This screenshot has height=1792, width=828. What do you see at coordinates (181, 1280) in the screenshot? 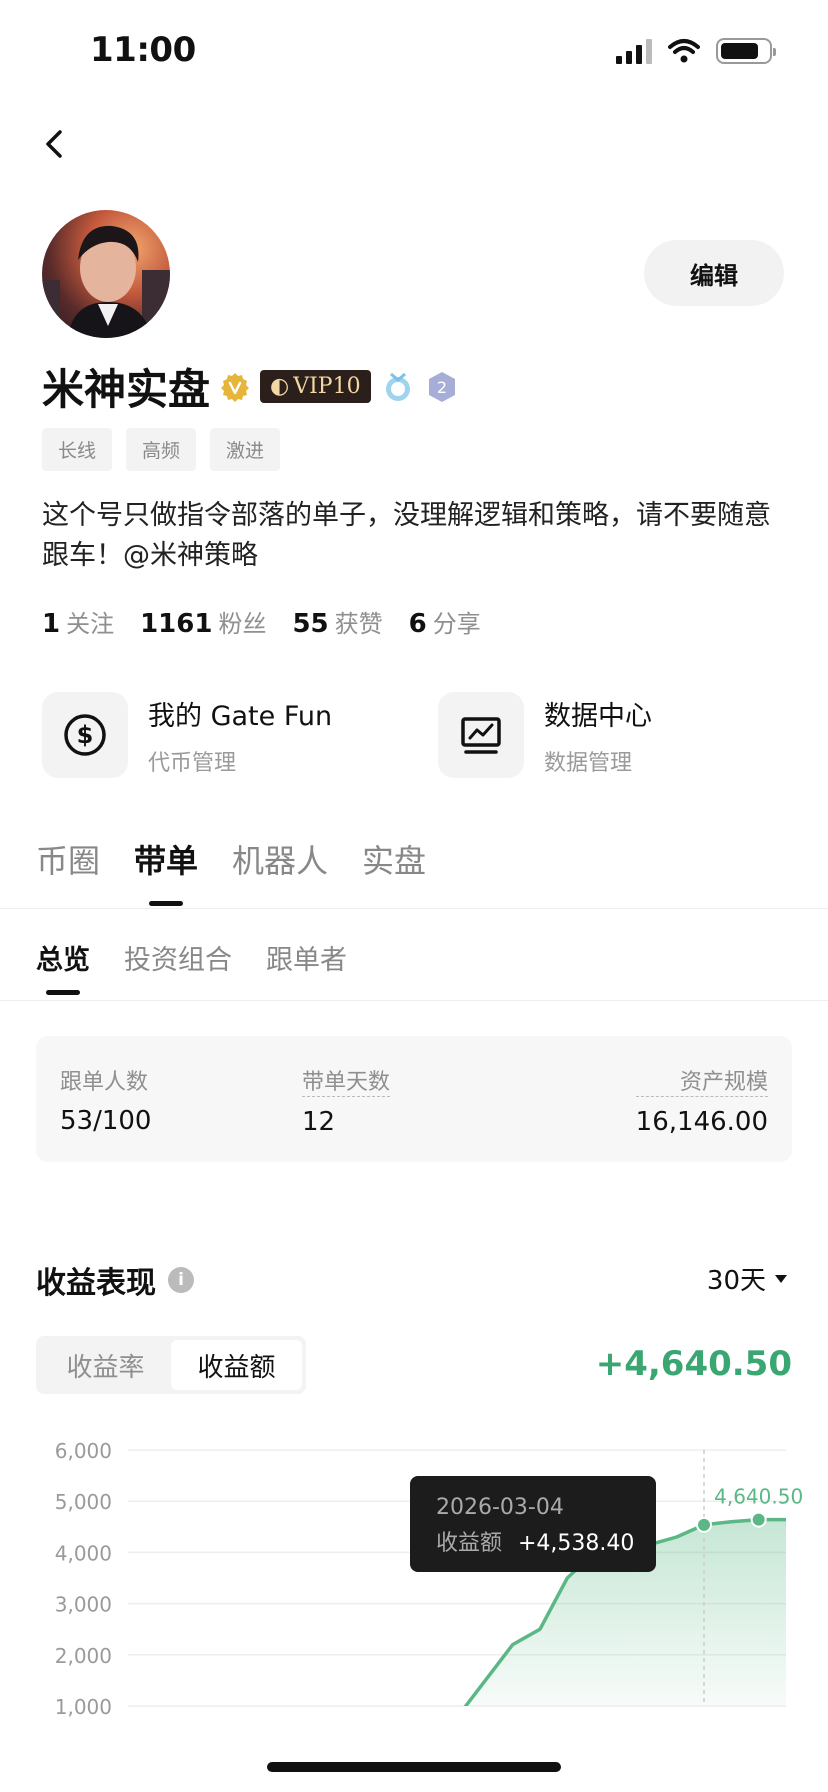
I see `info-icon: i` at bounding box center [181, 1280].